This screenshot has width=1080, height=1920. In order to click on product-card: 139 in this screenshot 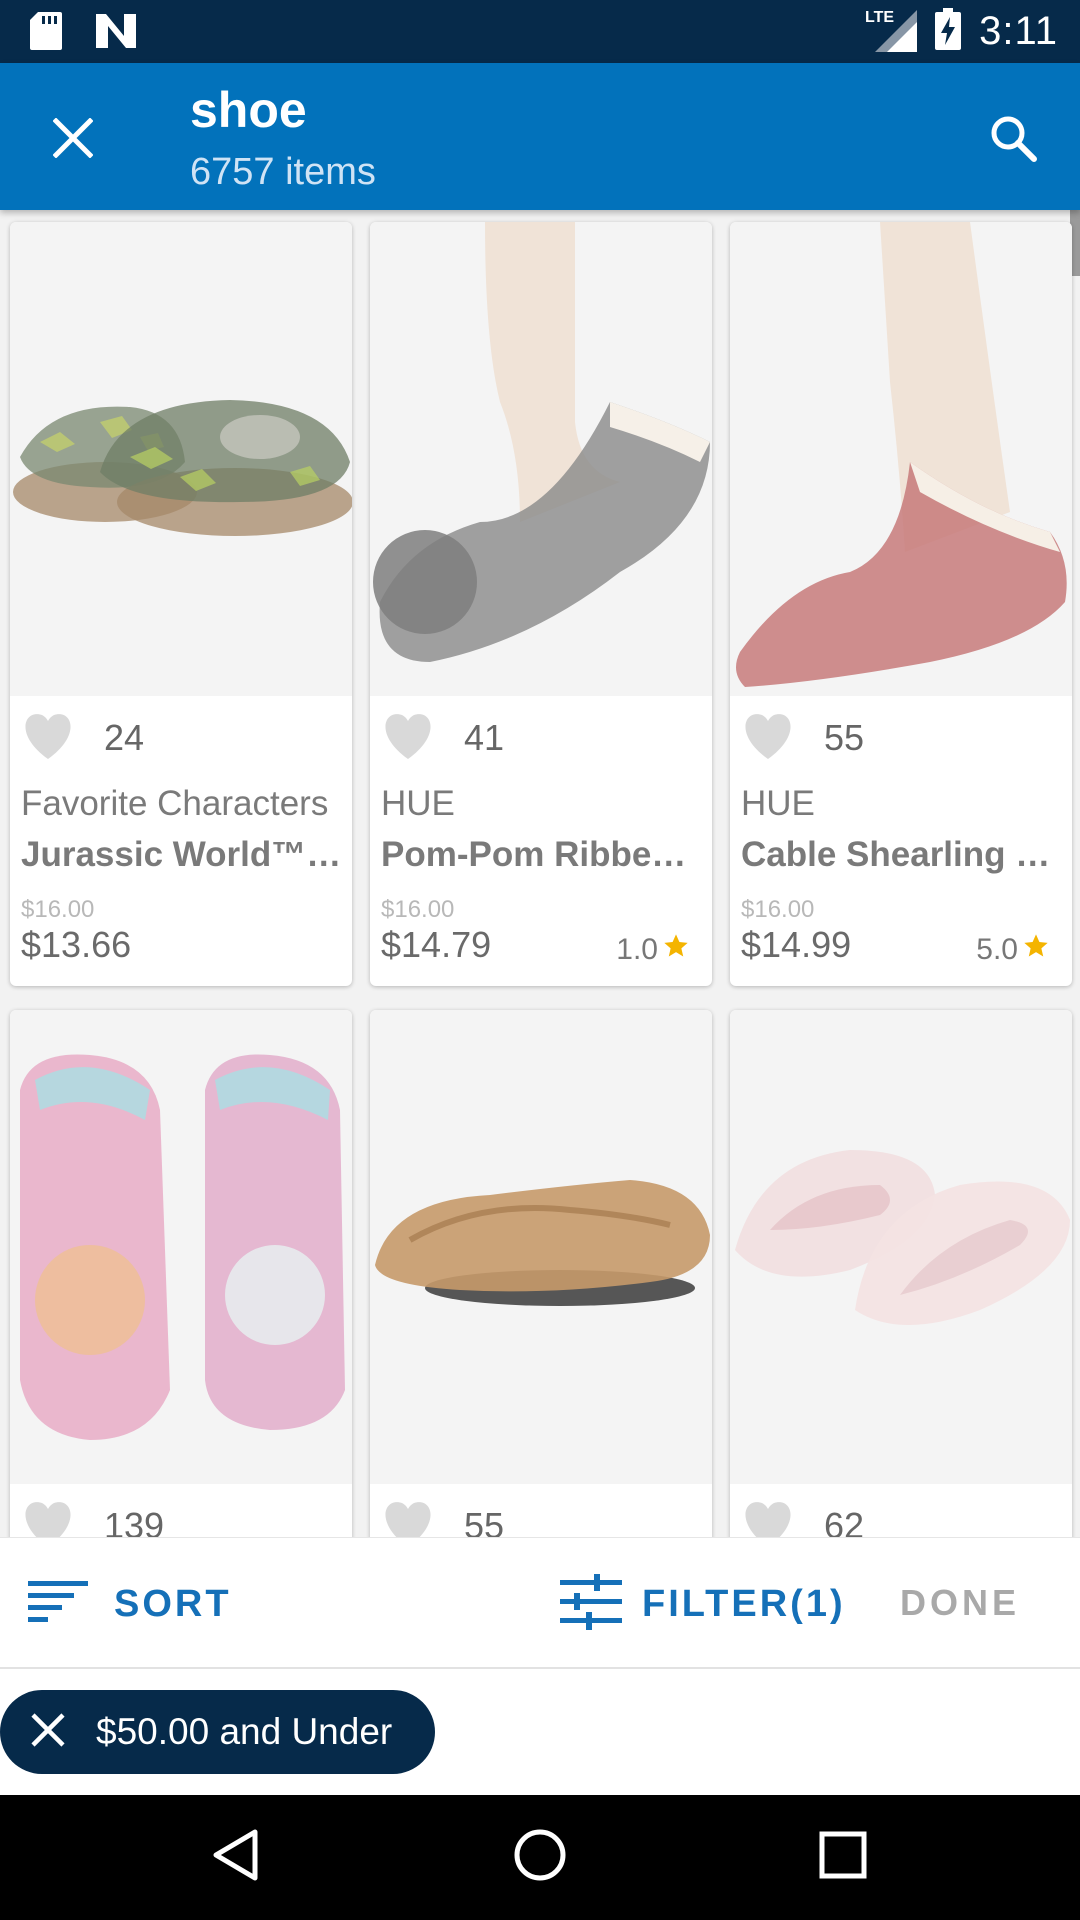, I will do `click(181, 1273)`.